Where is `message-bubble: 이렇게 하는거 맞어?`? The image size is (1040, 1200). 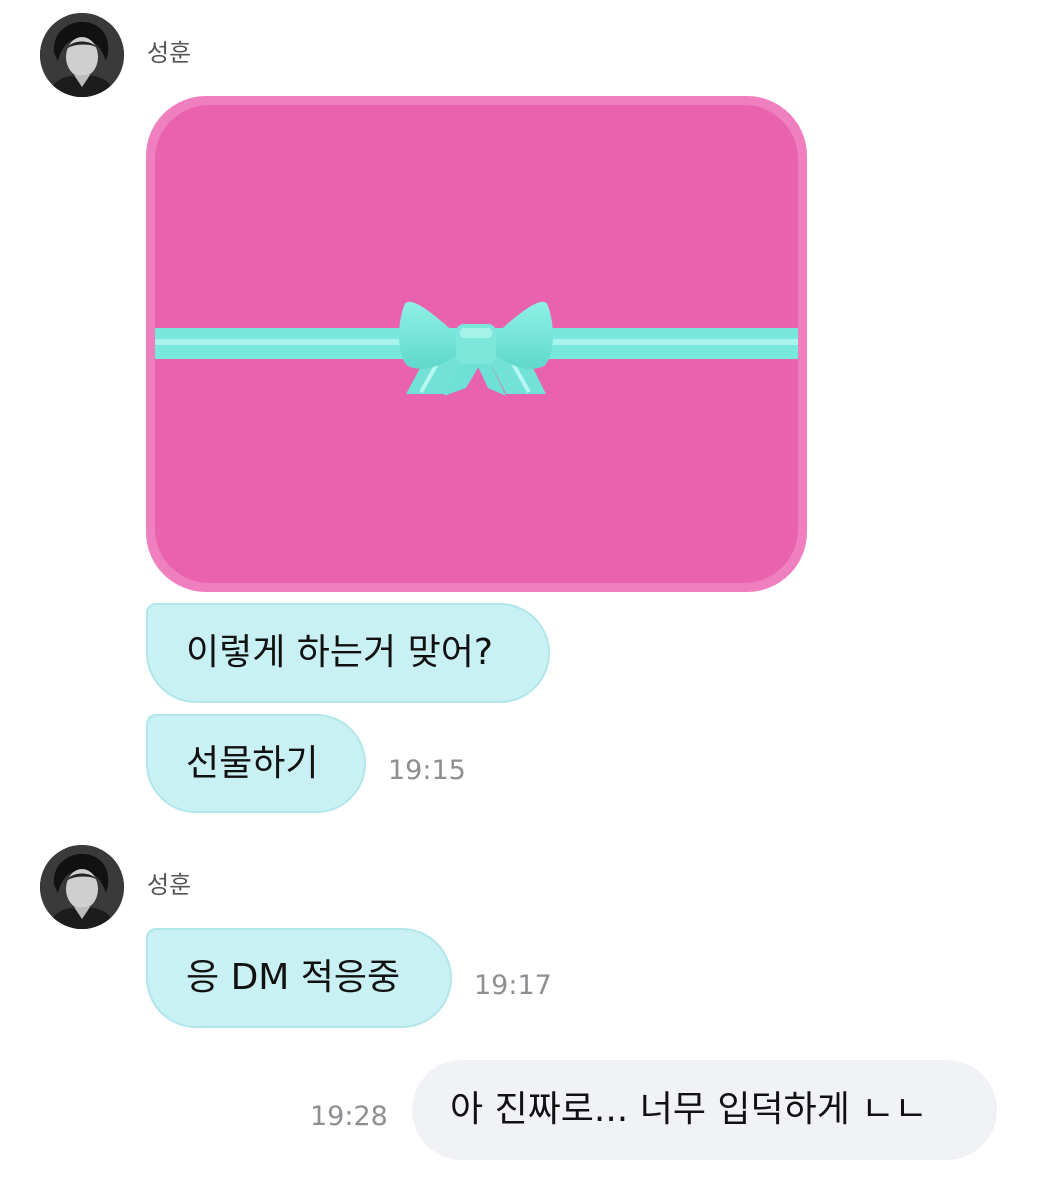
message-bubble: 이렇게 하는거 맞어? is located at coordinates (348, 653).